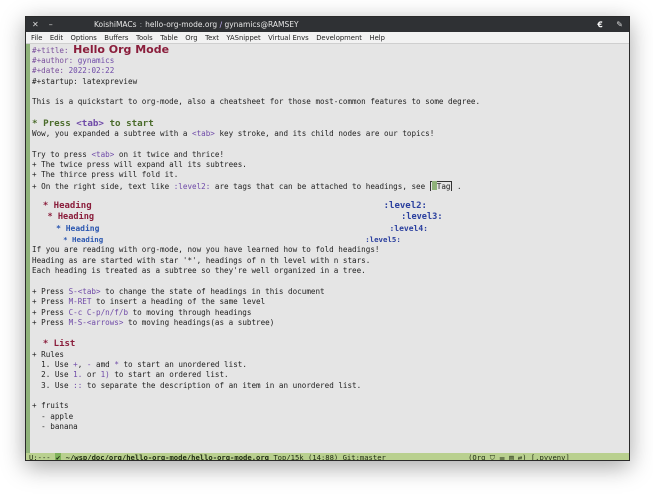 The height and width of the screenshot is (500, 653). What do you see at coordinates (511, 457) in the screenshot?
I see `outline-icon: ▤` at bounding box center [511, 457].